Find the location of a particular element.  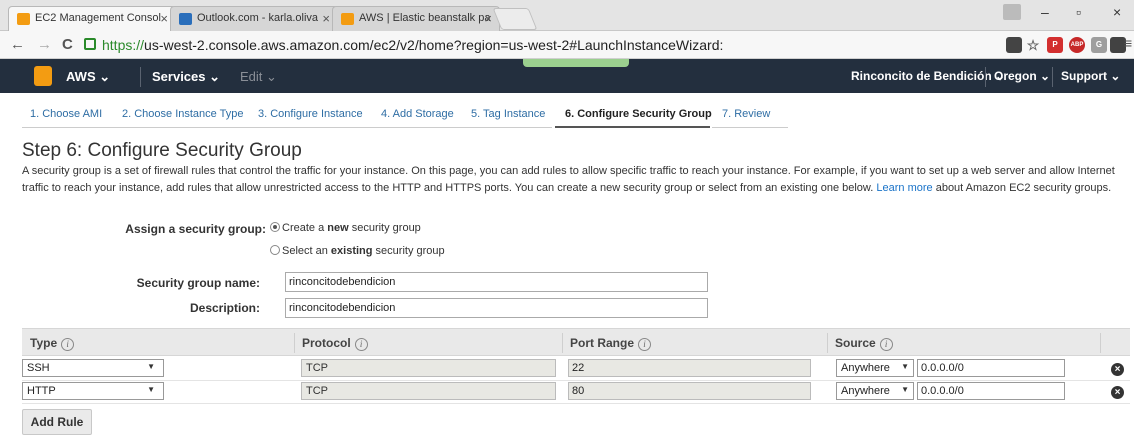

aws-menu: AWS ⌄ is located at coordinates (88, 77).